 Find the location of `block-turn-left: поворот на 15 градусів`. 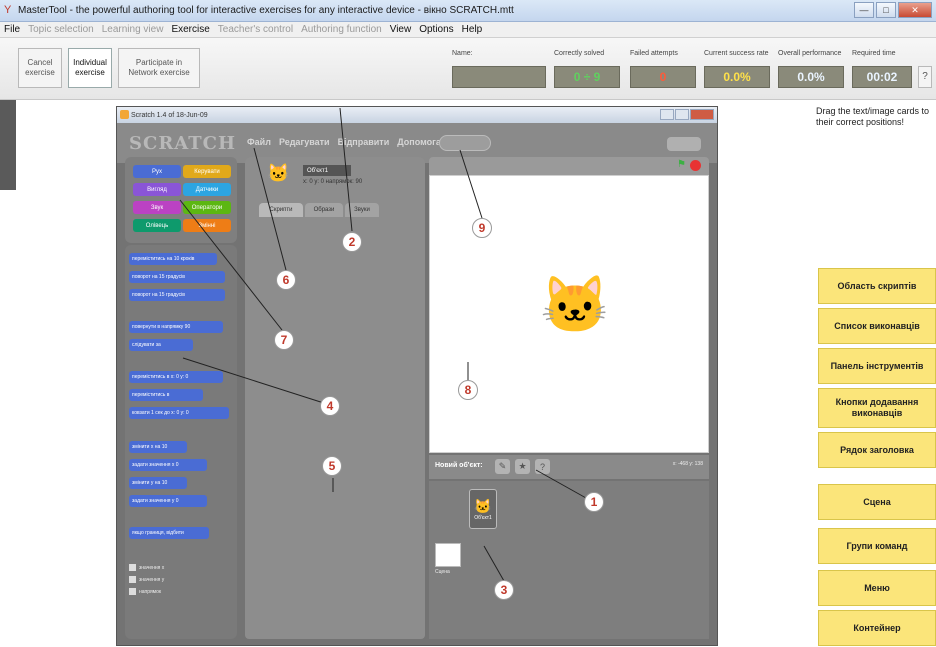

block-turn-left: поворот на 15 градусів is located at coordinates (177, 295).